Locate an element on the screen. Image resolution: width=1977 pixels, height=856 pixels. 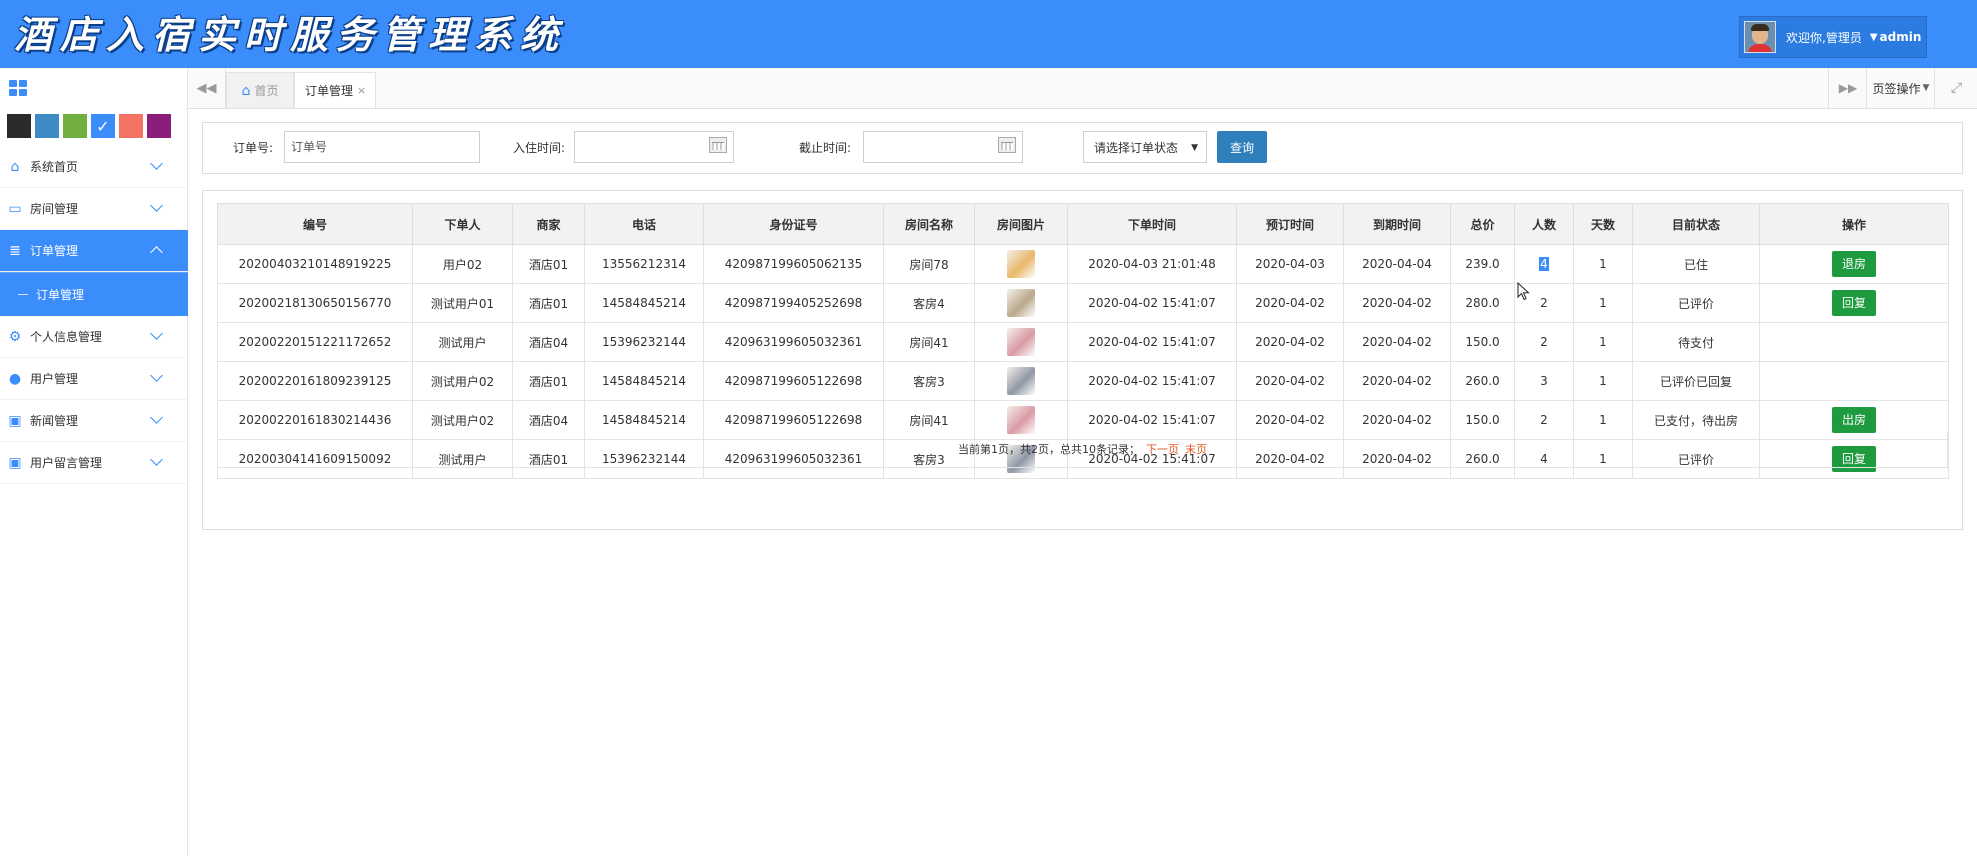
sidebar-item-orders: ≣ 订单管理 is located at coordinates (94, 251).